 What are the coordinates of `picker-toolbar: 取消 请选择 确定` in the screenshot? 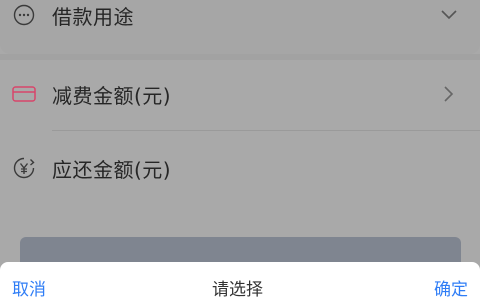 It's located at (240, 281).